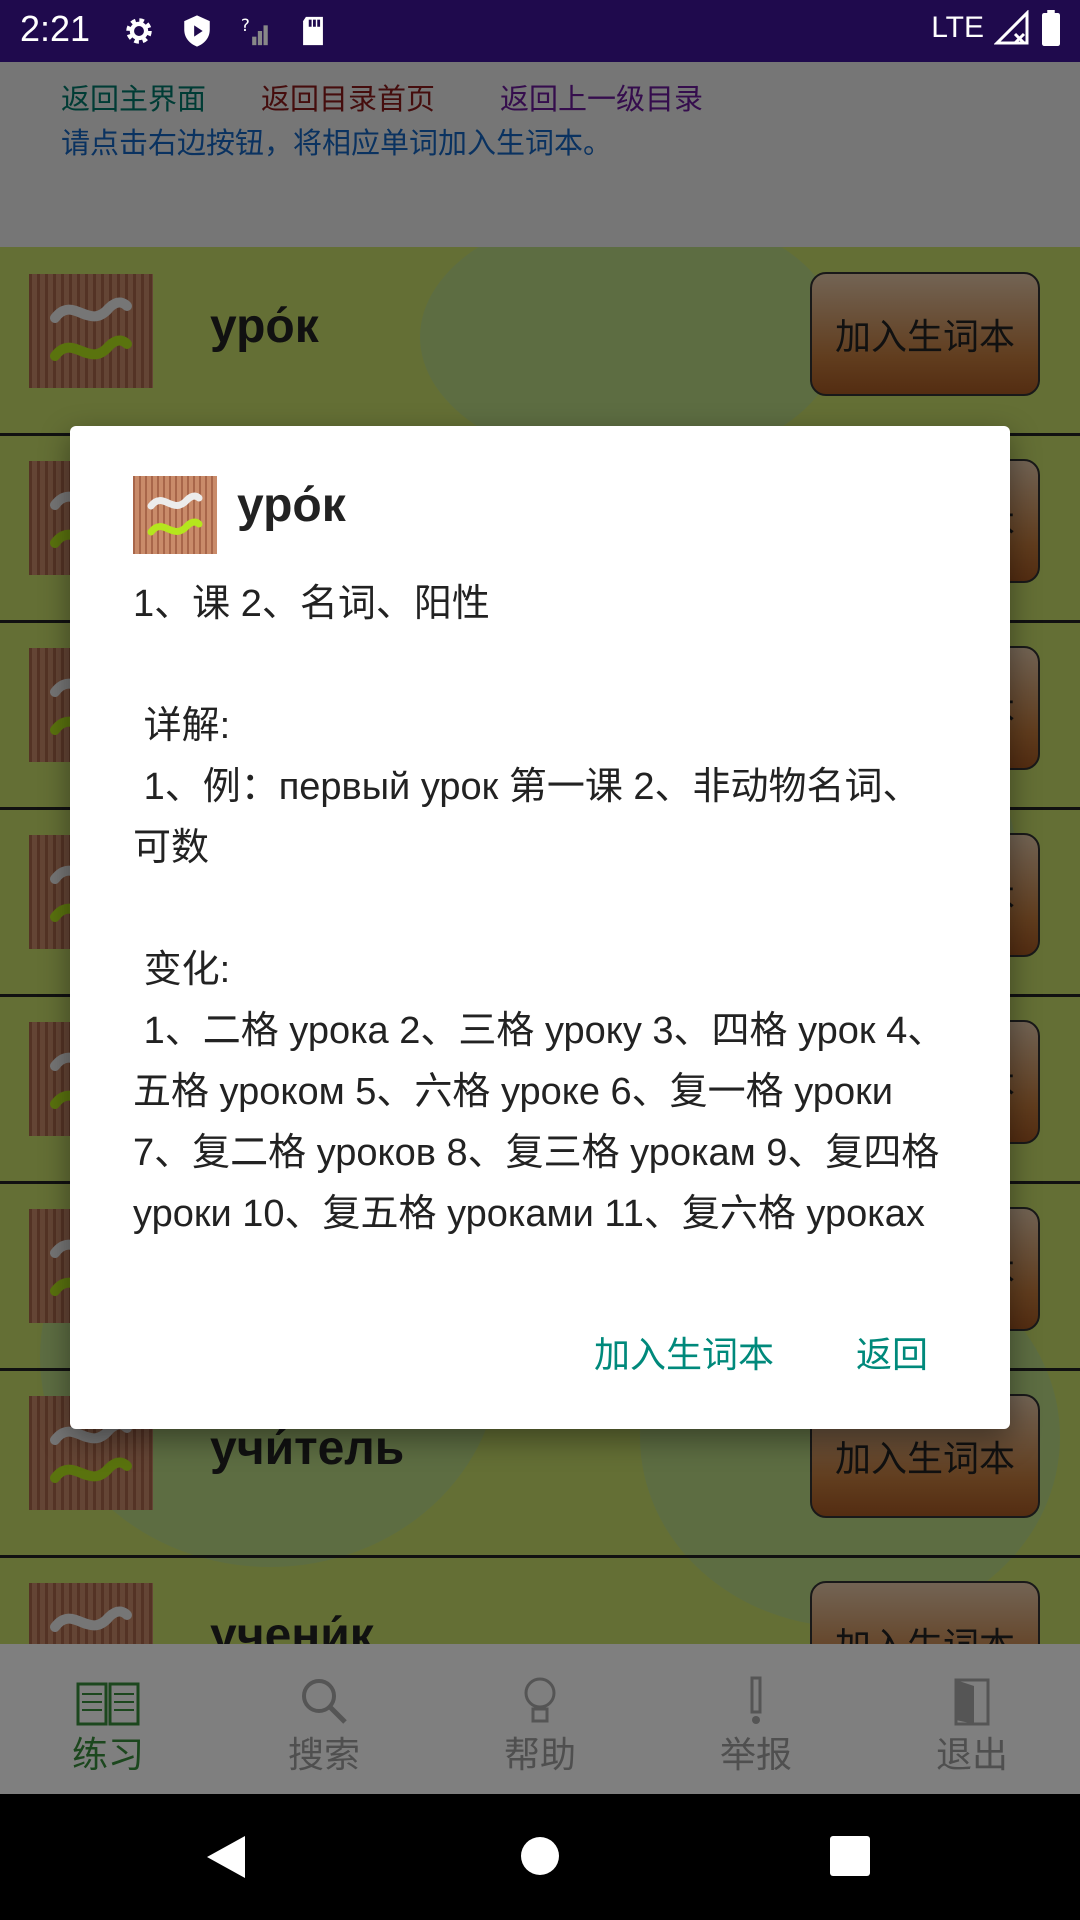  Describe the element at coordinates (254, 31) in the screenshot. I see `no-signal-icon: ?` at that location.